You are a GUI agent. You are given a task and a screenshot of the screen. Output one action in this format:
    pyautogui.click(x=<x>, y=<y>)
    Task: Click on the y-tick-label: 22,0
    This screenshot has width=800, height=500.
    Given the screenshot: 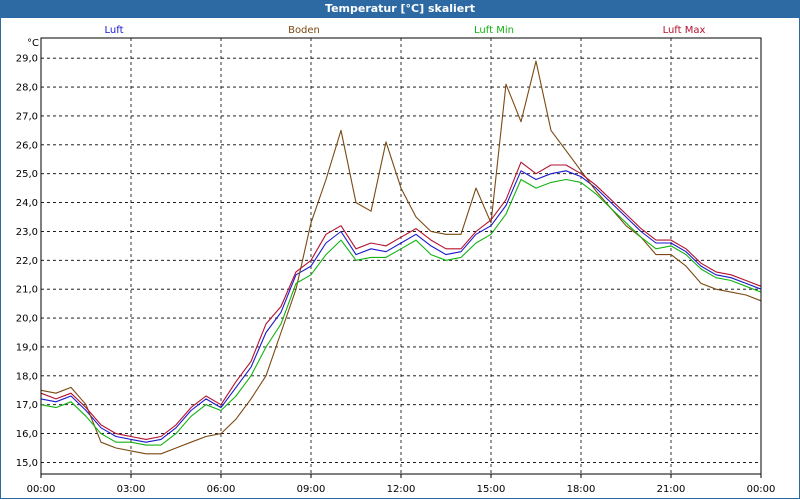 What is the action you would take?
    pyautogui.click(x=27, y=261)
    